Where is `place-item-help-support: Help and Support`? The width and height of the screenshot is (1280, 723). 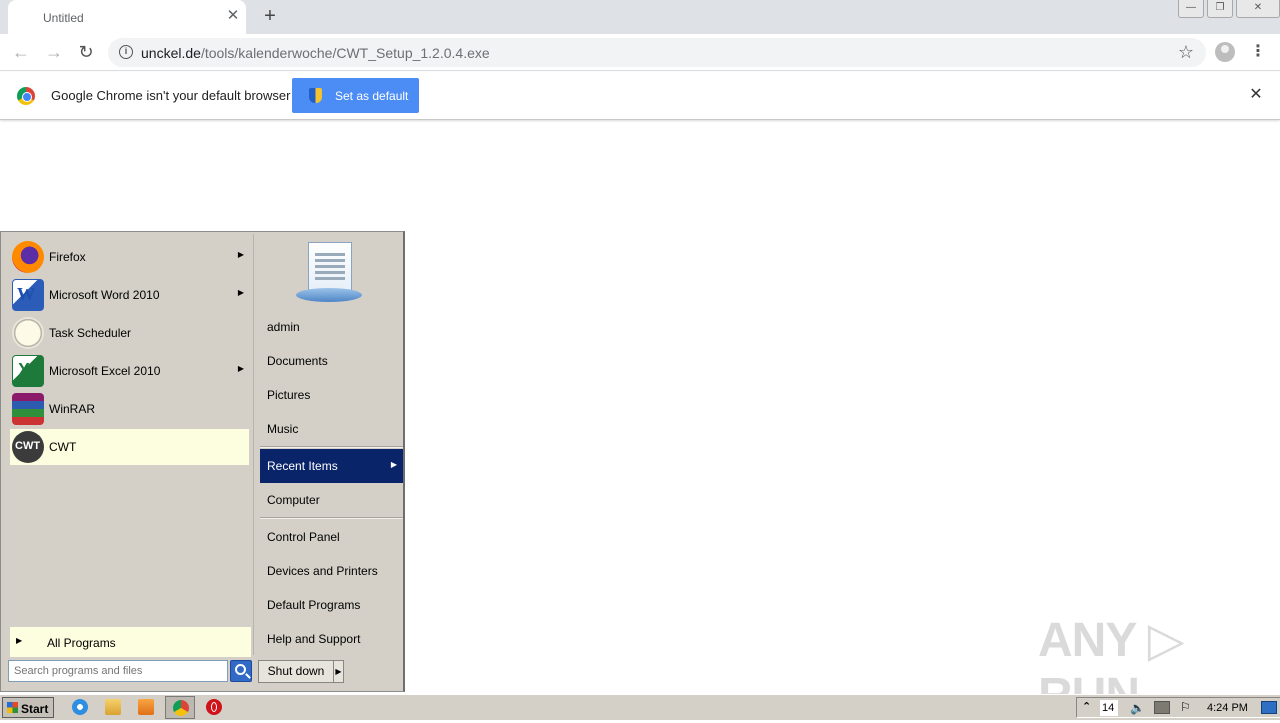
place-item-help-support: Help and Support is located at coordinates (331, 639).